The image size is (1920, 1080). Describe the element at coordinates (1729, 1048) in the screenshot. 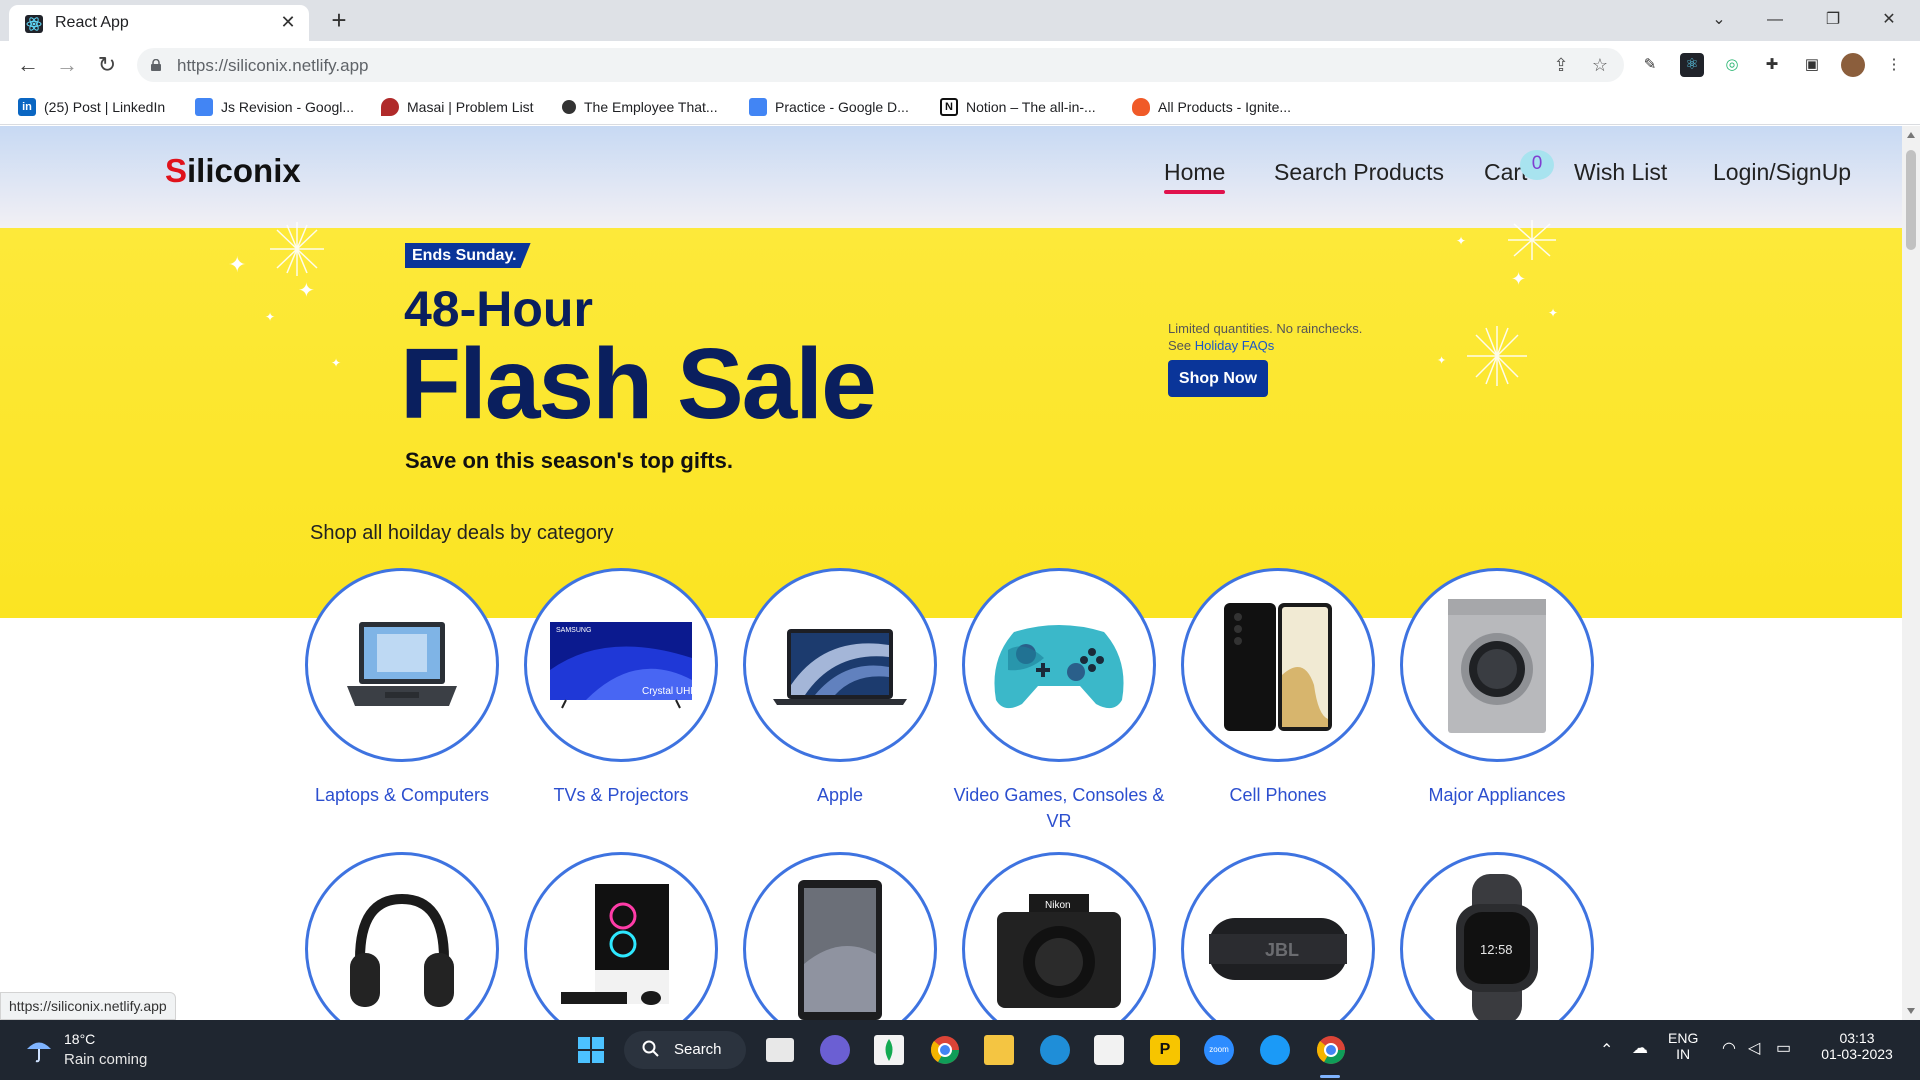

I see `wifi-icon: ◠` at that location.